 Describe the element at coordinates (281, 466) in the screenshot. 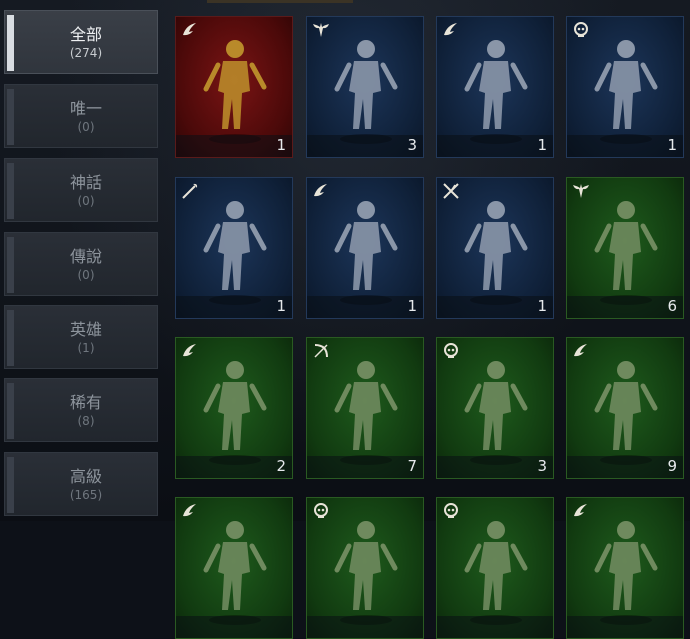

I see `card-quantity: 2` at that location.